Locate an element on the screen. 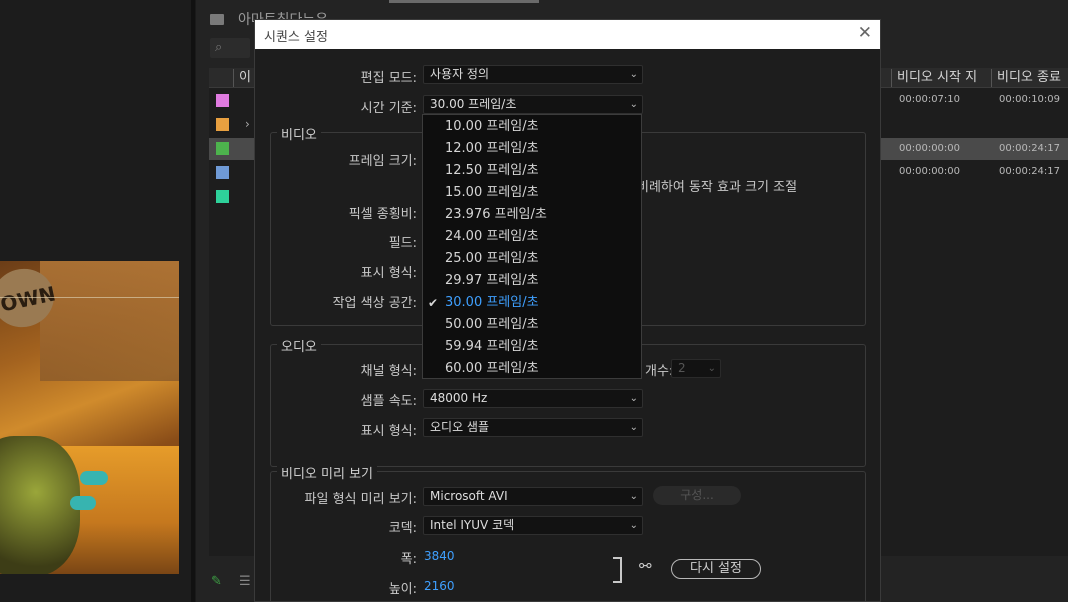 Image resolution: width=1068 pixels, height=602 pixels. checkmark-icon: ✔ is located at coordinates (433, 303).